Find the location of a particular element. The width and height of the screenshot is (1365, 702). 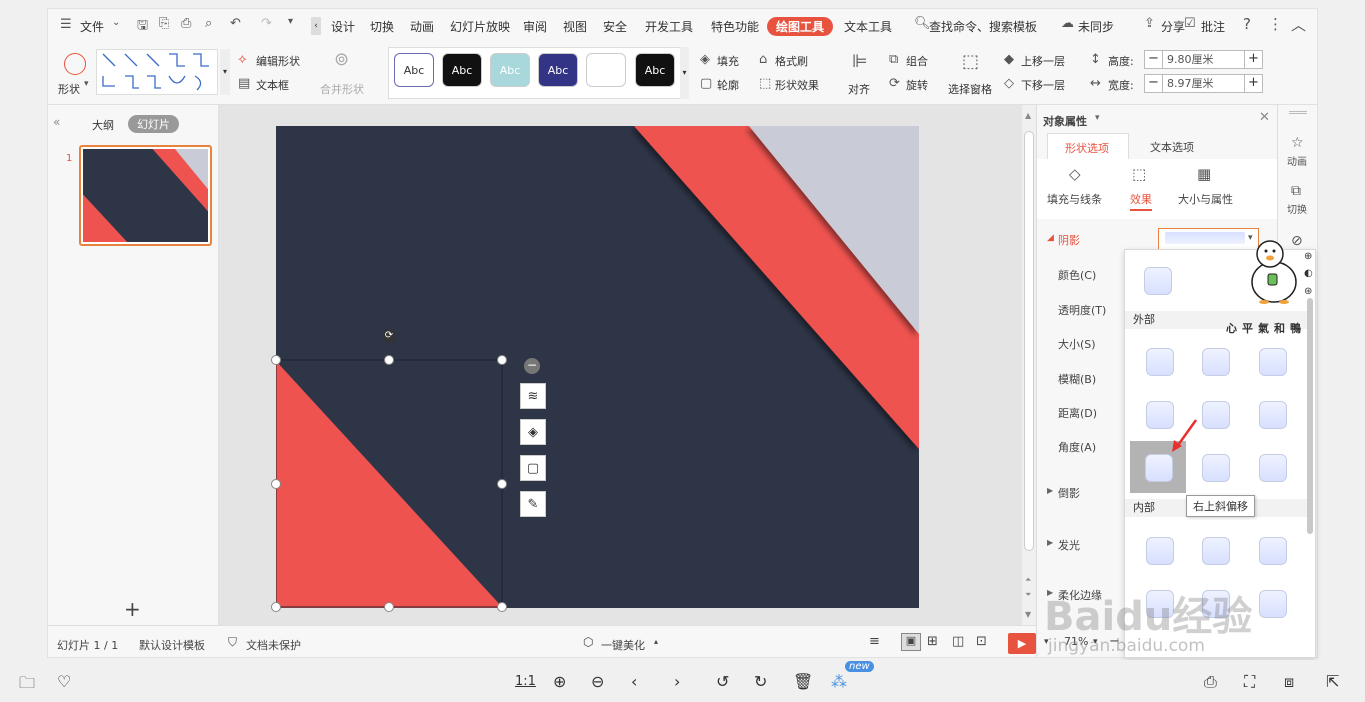

play-slideshow-button: ▶ is located at coordinates (1022, 643).